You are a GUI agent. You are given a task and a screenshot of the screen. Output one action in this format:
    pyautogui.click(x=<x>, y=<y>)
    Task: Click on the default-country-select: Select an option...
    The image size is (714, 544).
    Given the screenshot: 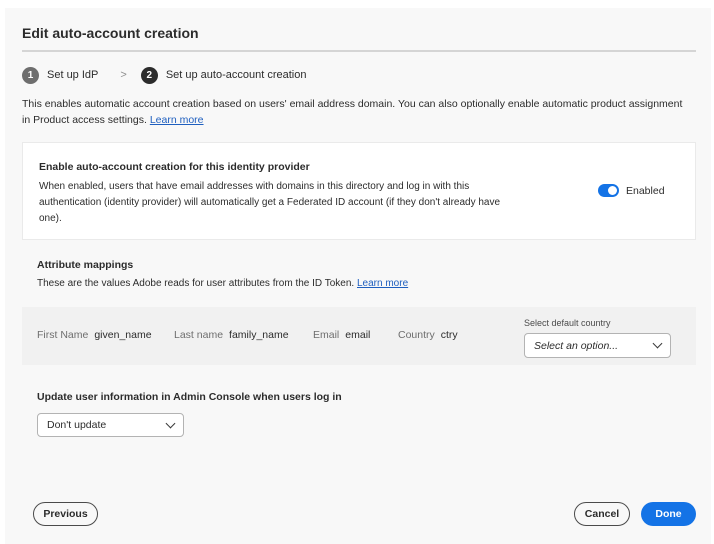 What is the action you would take?
    pyautogui.click(x=597, y=345)
    